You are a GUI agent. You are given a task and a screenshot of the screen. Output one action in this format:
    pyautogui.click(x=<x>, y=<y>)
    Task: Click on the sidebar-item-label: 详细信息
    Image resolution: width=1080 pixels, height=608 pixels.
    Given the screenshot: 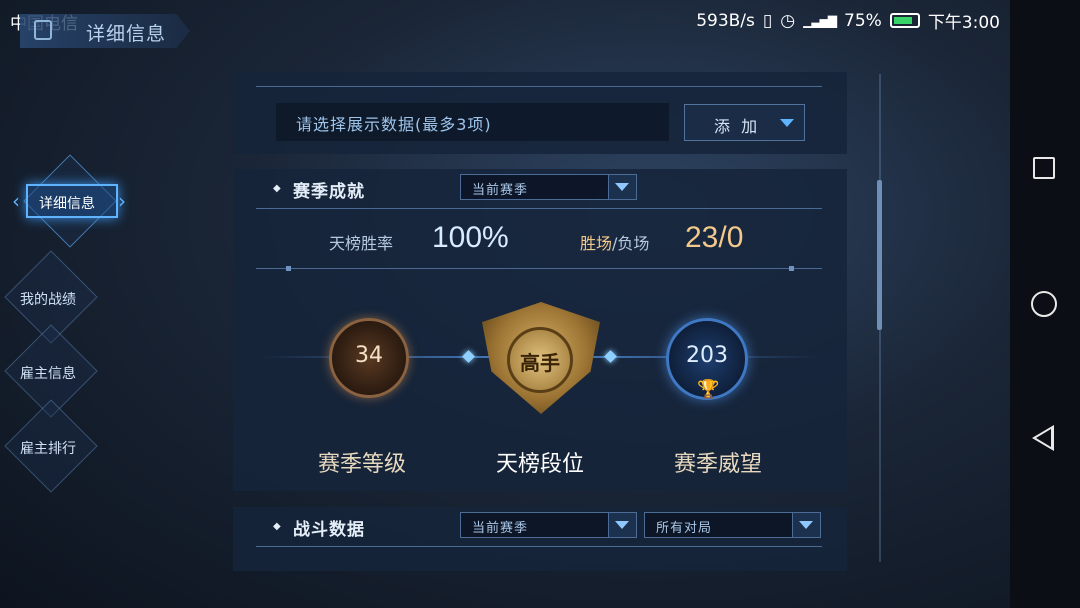 What is the action you would take?
    pyautogui.click(x=67, y=204)
    